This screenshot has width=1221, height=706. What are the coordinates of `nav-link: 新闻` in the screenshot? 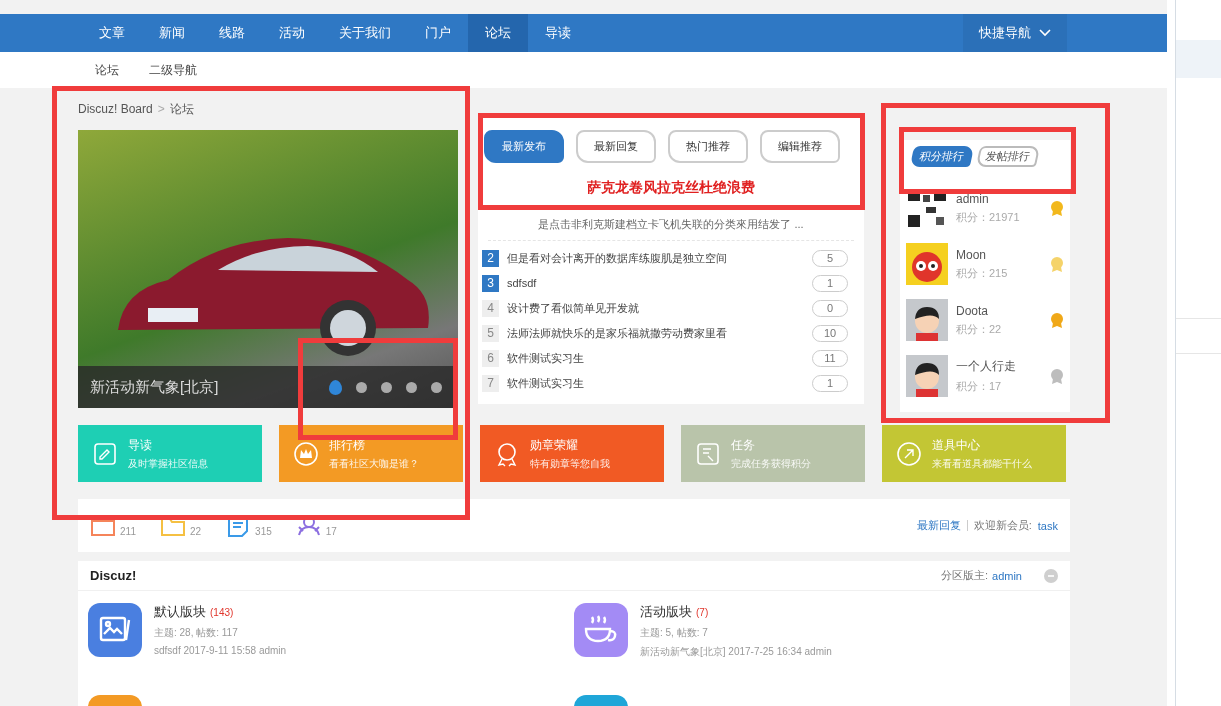 It's located at (172, 33).